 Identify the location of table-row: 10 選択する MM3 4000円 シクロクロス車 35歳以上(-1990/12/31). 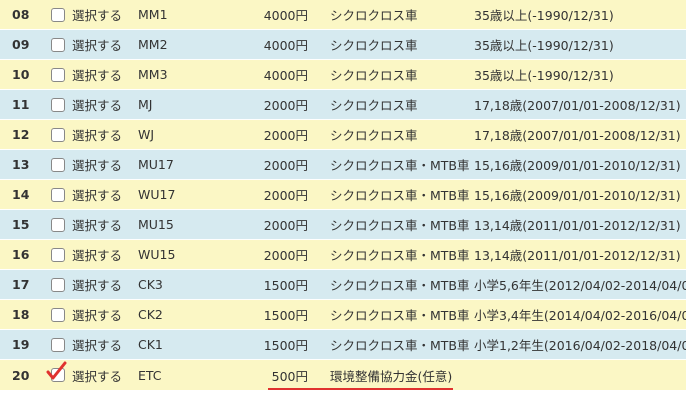
(343, 75).